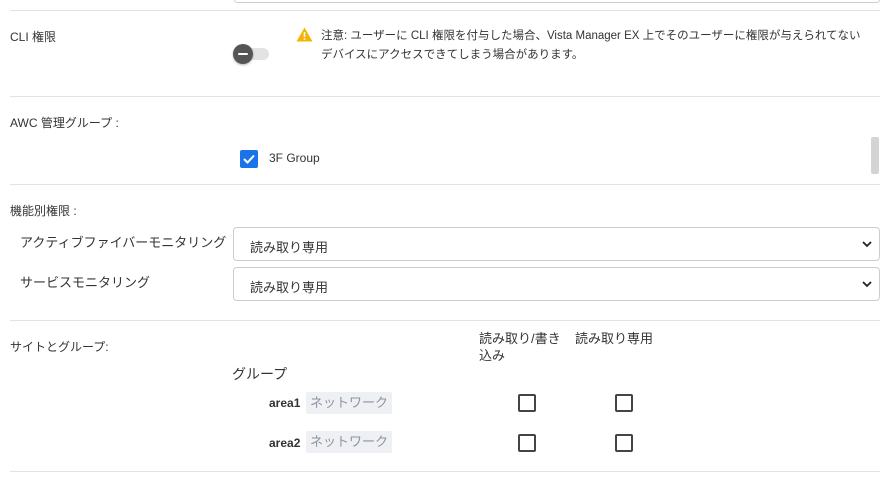 The image size is (890, 482). What do you see at coordinates (527, 403) in the screenshot?
I see `area1-read-write-checkbox` at bounding box center [527, 403].